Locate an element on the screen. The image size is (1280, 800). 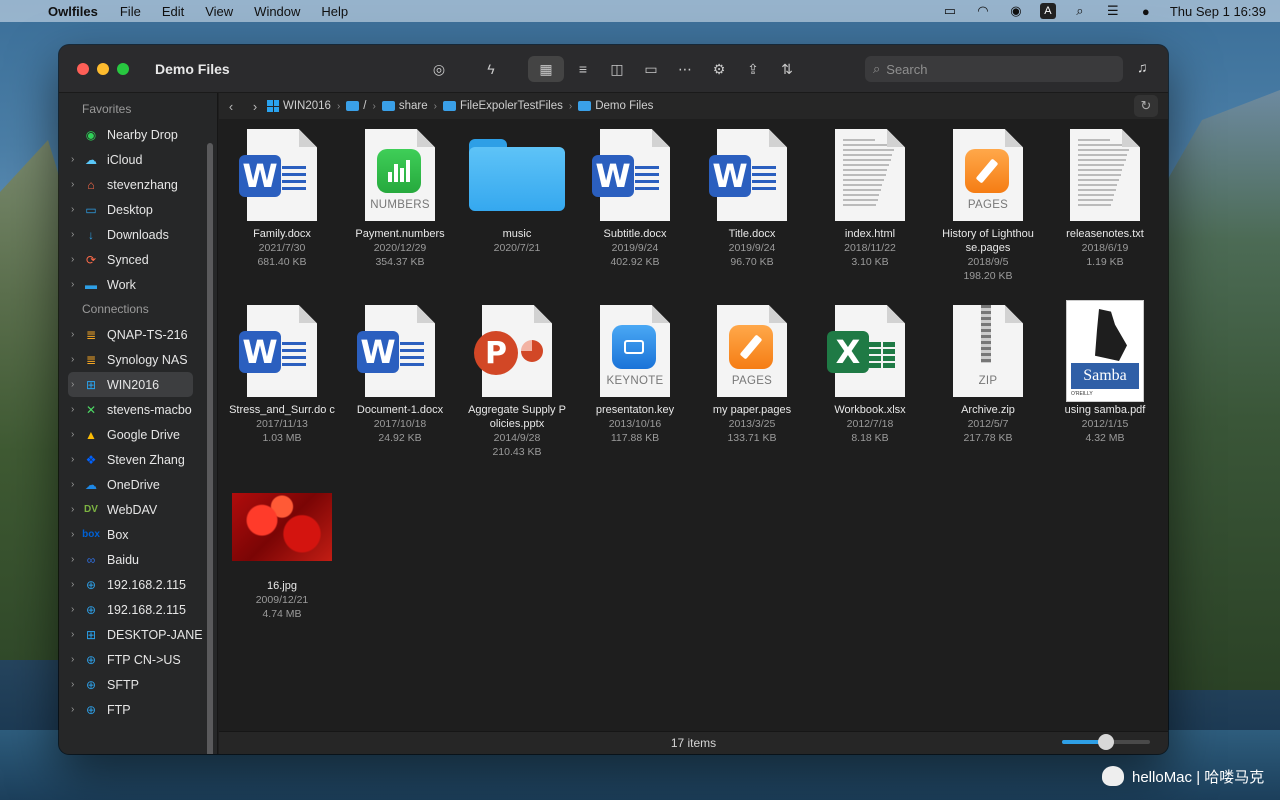
sort-icon: ⇅ is located at coordinates (787, 69).